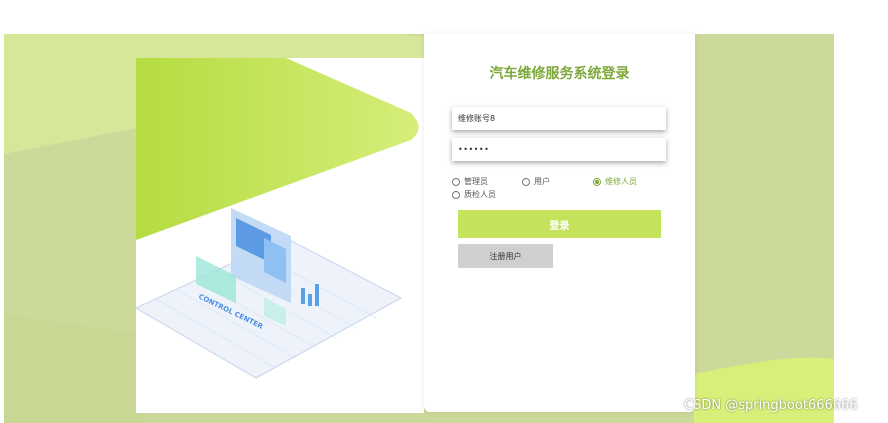 The image size is (888, 423). Describe the element at coordinates (480, 194) in the screenshot. I see `role-label: 质检人员` at that location.